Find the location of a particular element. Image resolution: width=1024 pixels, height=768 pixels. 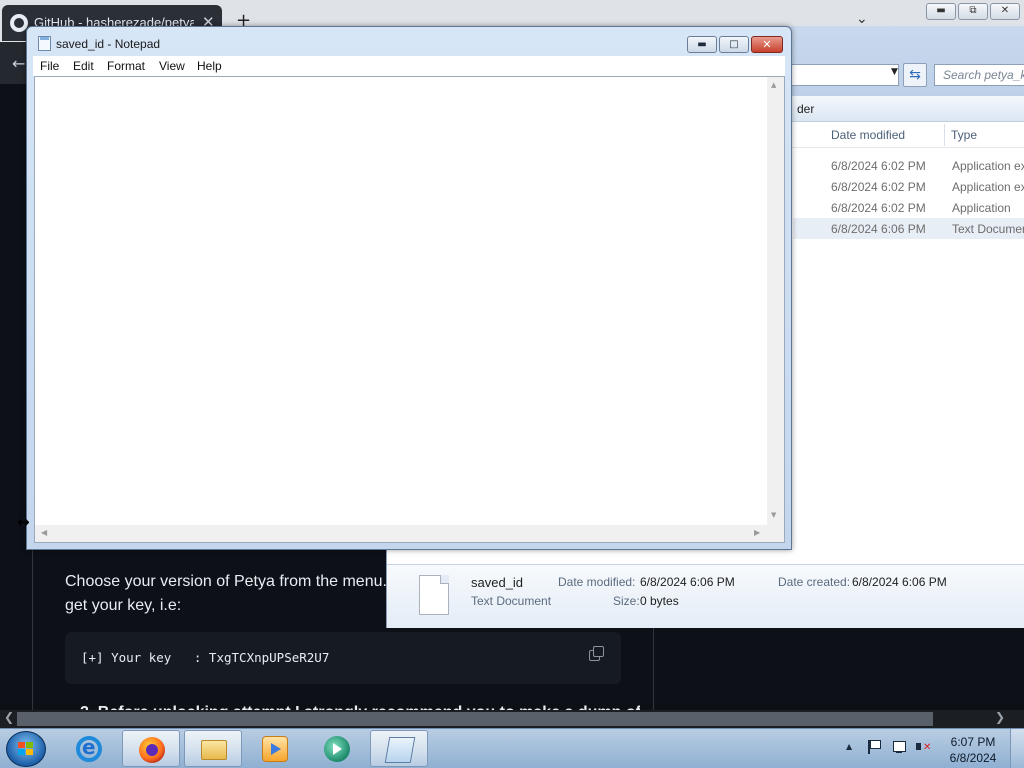

scroll-up-icon: ▲ is located at coordinates (773, 85).